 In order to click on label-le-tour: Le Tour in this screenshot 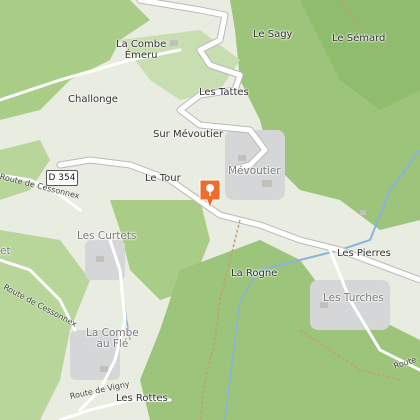, I will do `click(163, 178)`.